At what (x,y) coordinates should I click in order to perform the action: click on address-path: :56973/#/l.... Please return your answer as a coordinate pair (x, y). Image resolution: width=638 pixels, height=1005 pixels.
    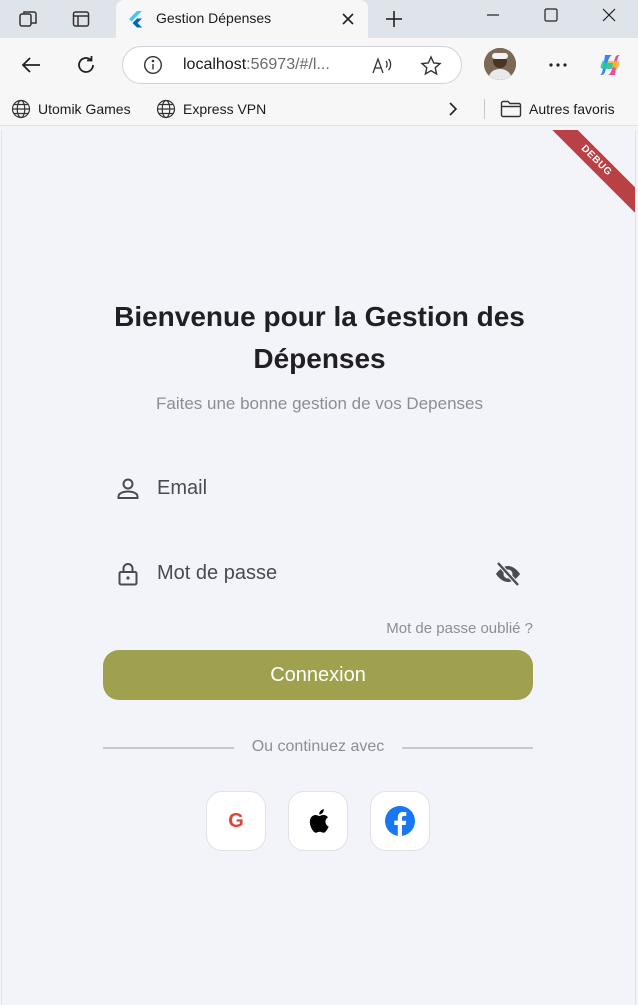
    Looking at the image, I should click on (288, 64).